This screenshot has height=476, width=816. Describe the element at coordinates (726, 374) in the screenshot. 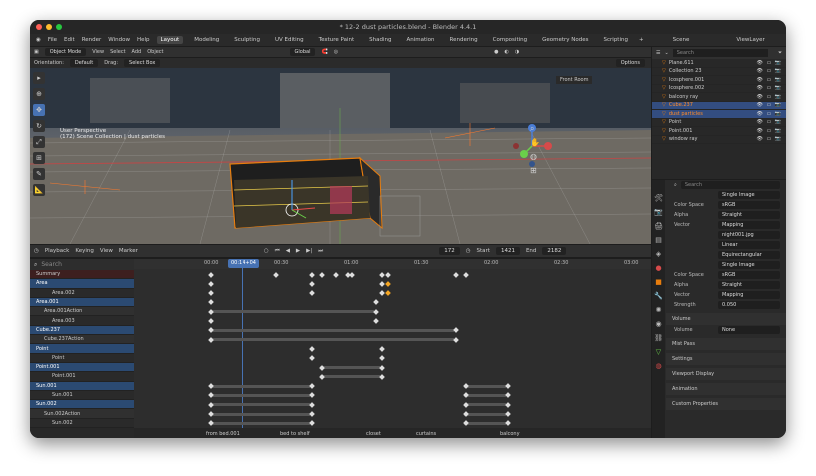

I see `collapsed-panel: Viewport Display` at that location.